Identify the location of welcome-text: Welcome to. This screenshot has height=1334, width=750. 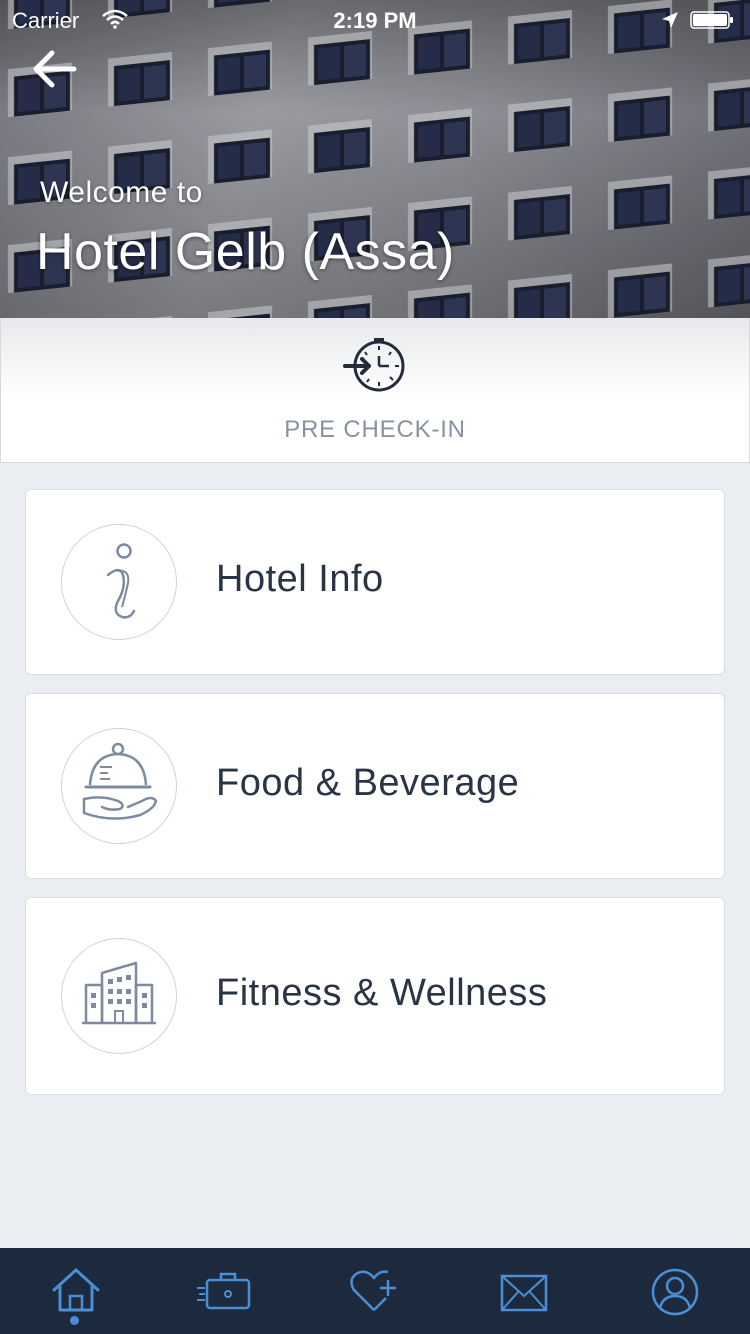
(121, 192).